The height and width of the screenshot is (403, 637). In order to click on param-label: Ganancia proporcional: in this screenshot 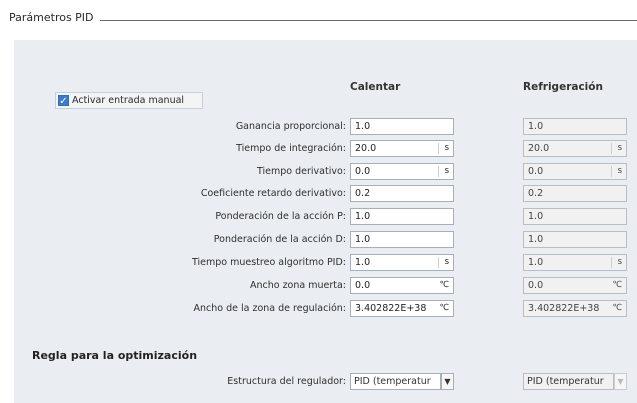, I will do `click(290, 126)`.